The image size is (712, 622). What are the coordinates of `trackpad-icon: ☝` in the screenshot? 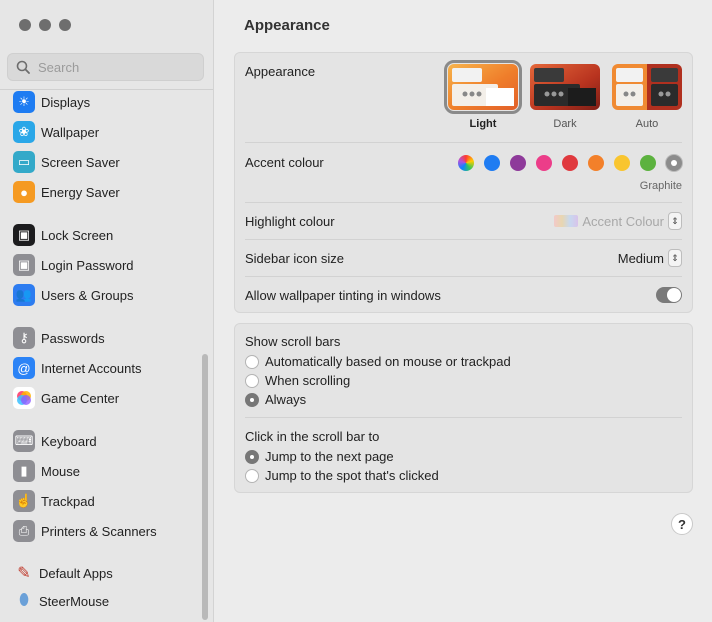 It's located at (24, 501).